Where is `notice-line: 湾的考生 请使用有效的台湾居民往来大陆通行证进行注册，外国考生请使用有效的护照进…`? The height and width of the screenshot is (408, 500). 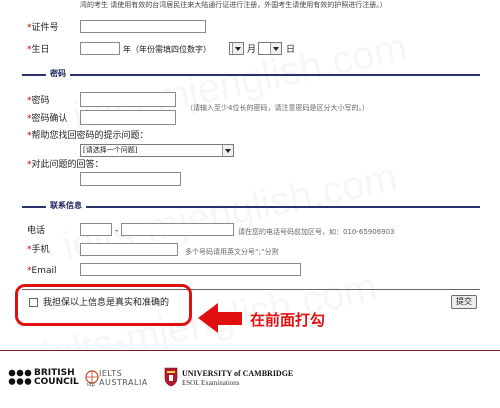 notice-line: 湾的考生 请使用有效的台湾居民往来大陆通行证进行注册，外国考生请使用有效的护照进… is located at coordinates (233, 5).